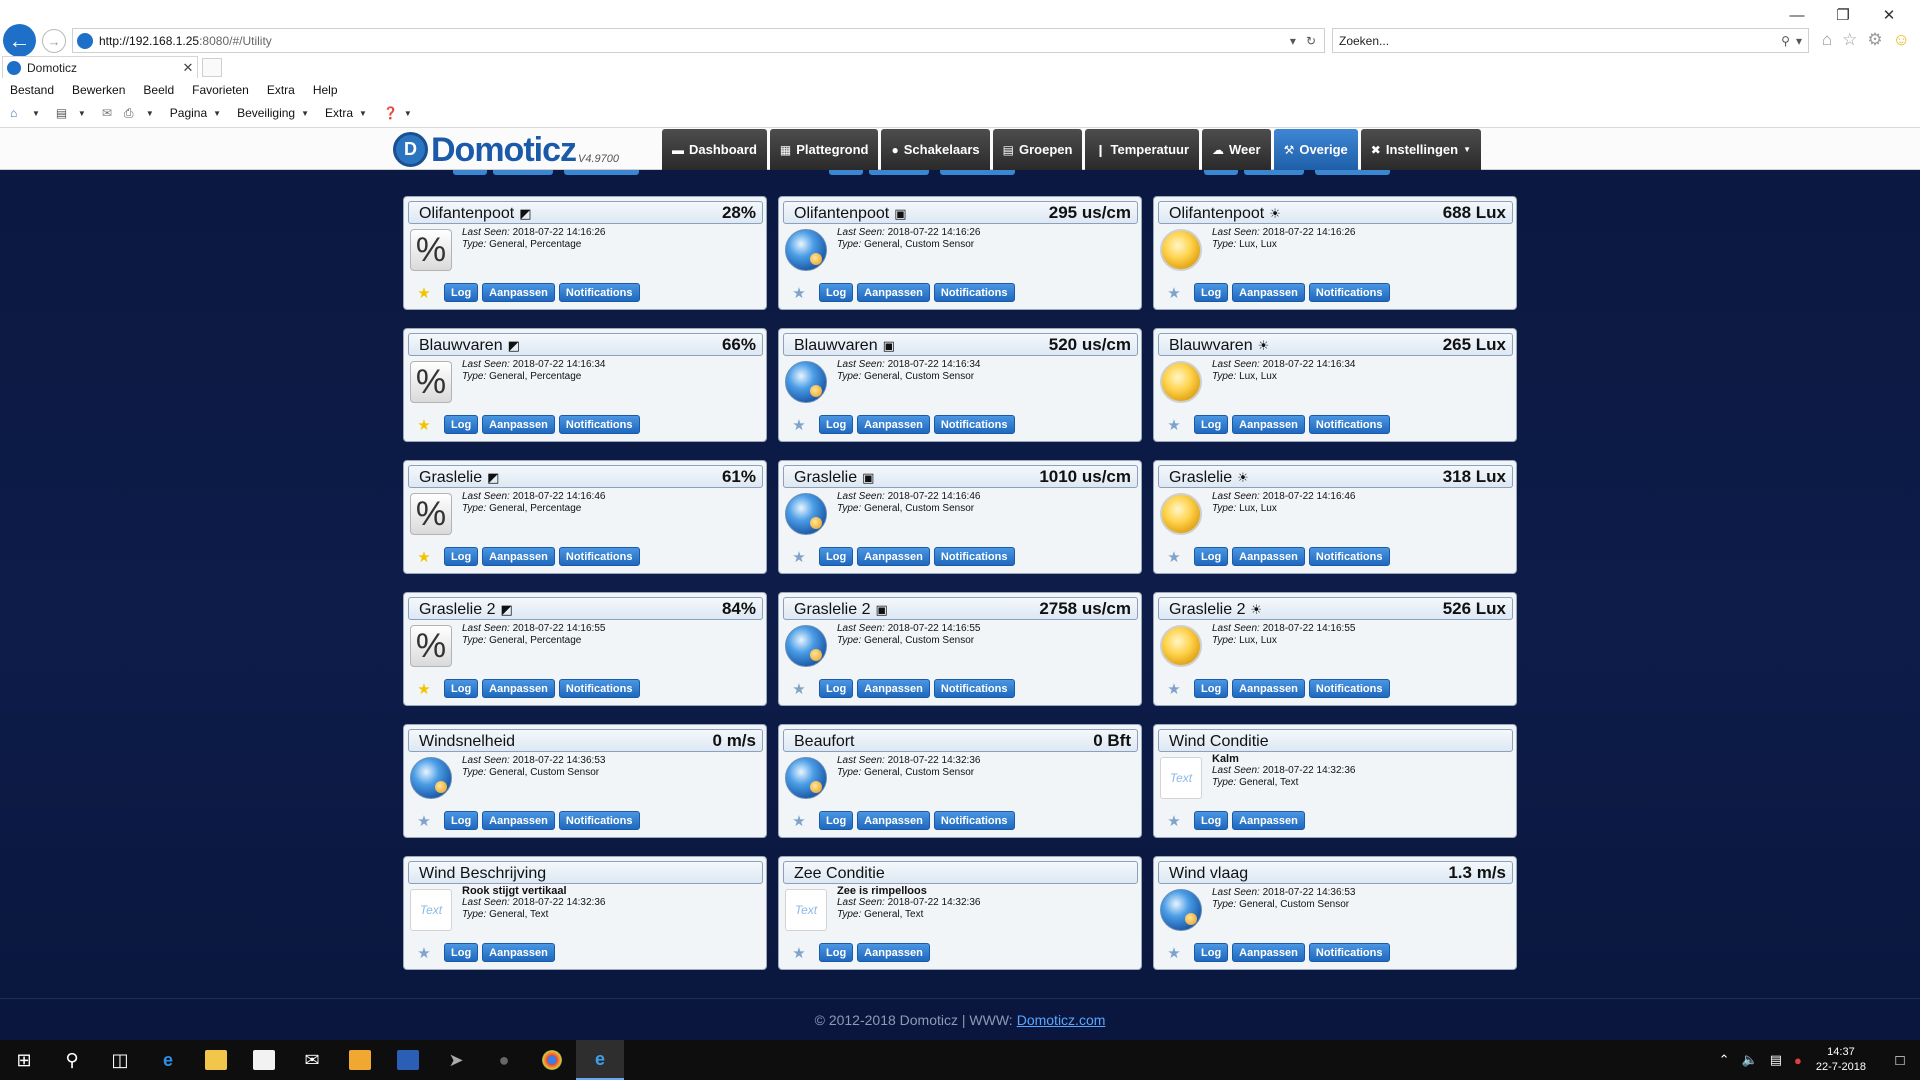 This screenshot has height=1080, width=1920. Describe the element at coordinates (1142, 149) in the screenshot. I see `nav-tab-temperatuur: ❙ Temperatuur` at that location.